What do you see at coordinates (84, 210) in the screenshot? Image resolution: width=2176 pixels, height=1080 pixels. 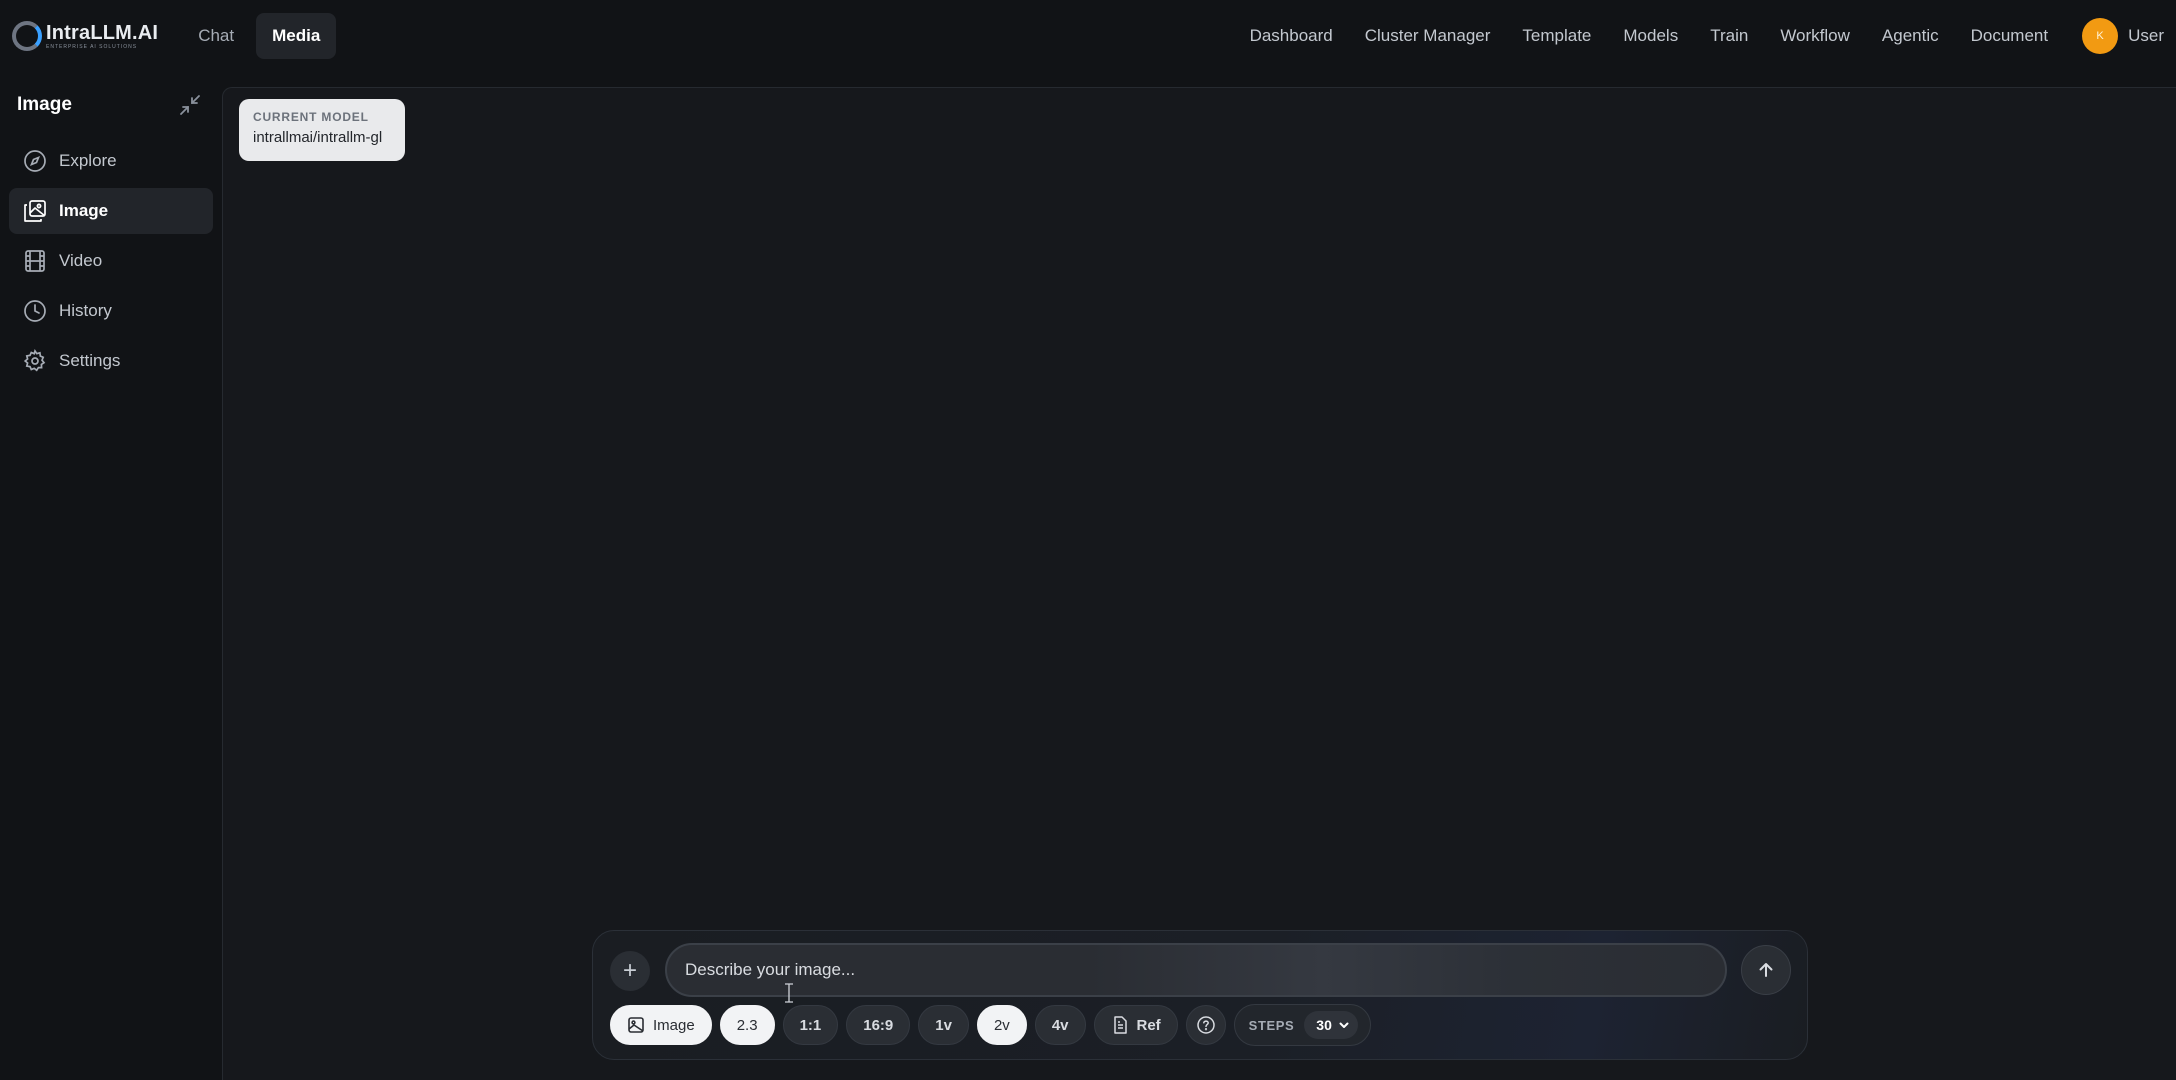 I see `sidebar-item-label: Image` at bounding box center [84, 210].